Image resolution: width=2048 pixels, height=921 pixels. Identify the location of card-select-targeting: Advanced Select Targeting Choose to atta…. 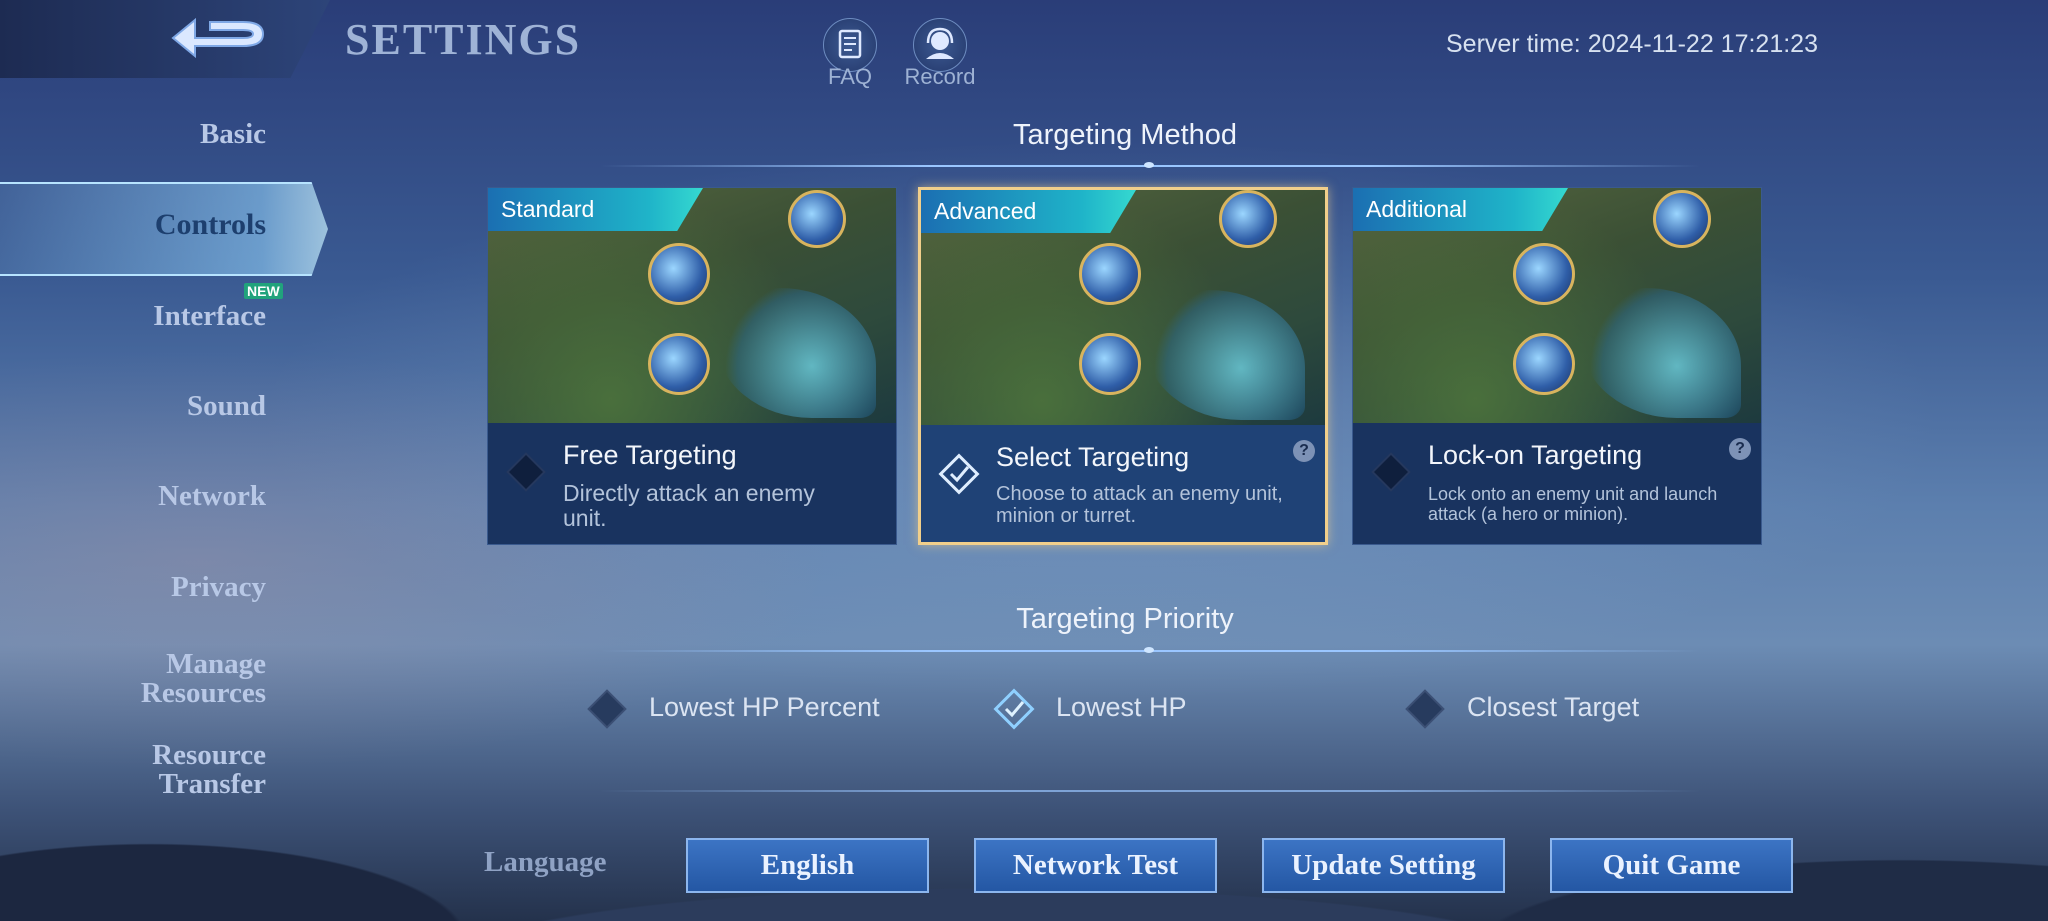
(1123, 366).